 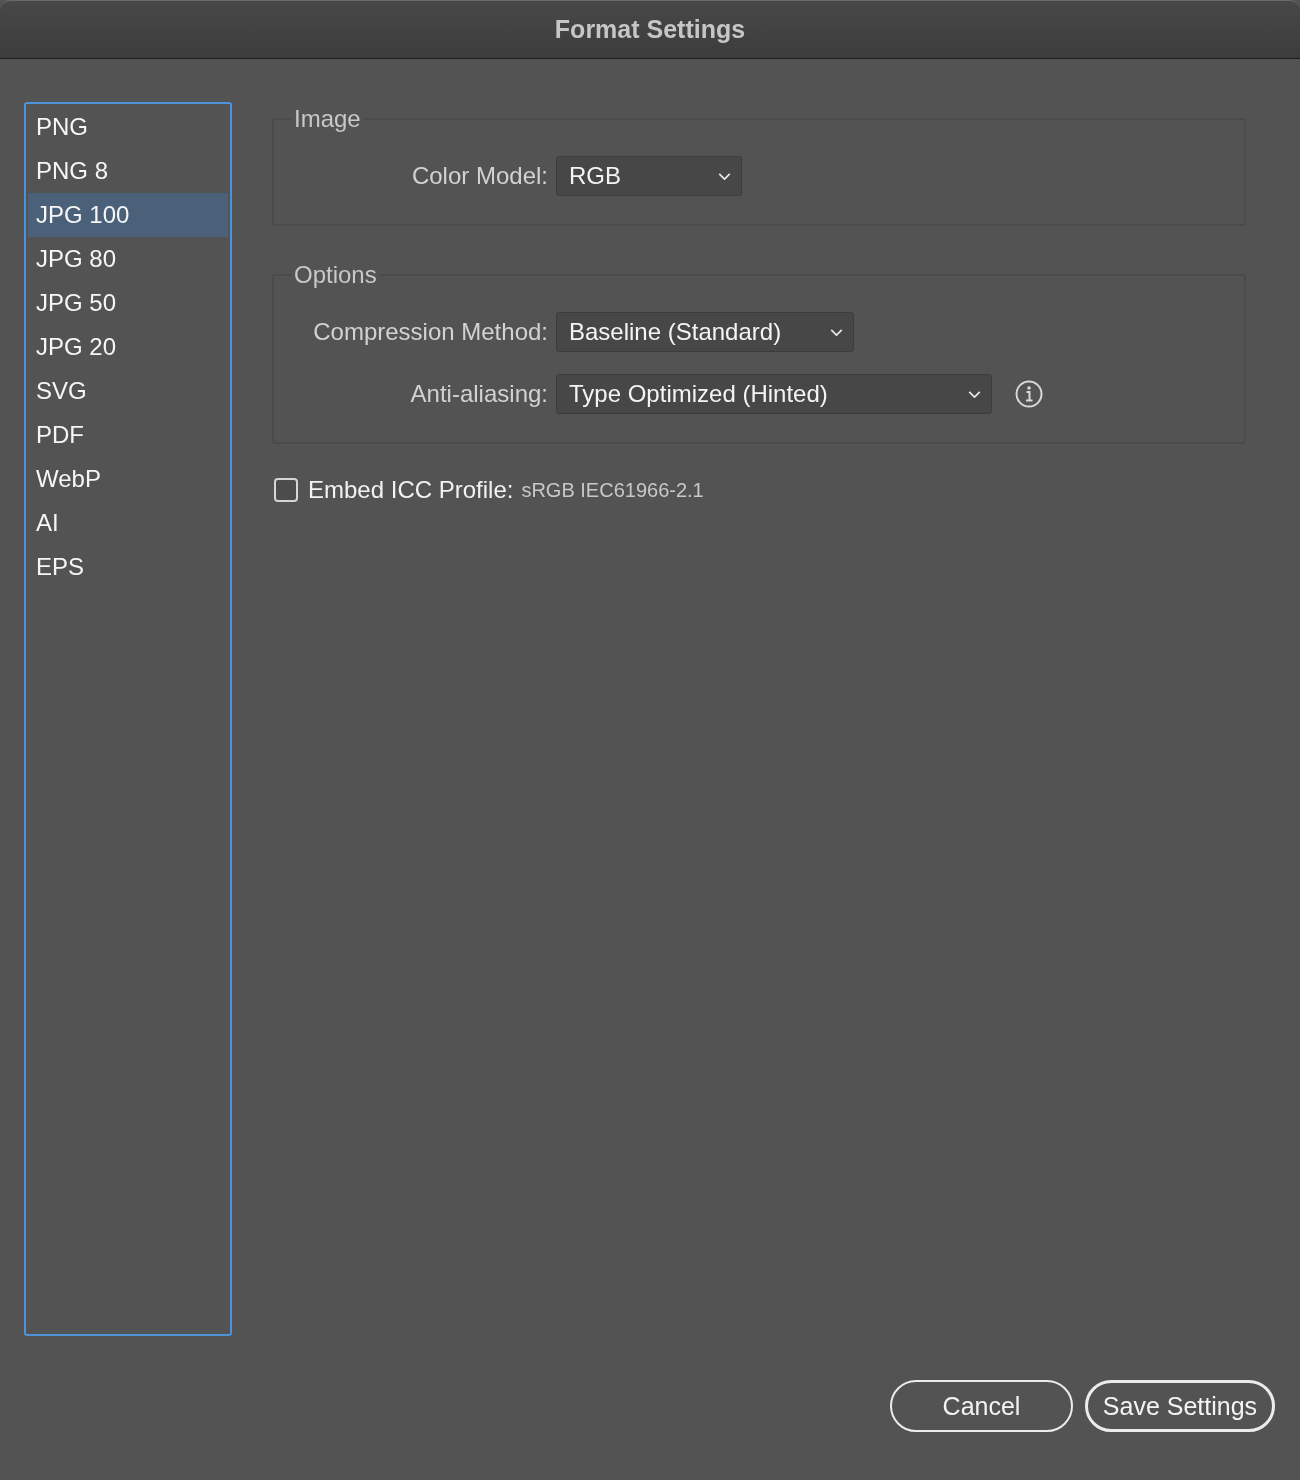 What do you see at coordinates (128, 435) in the screenshot?
I see `format-list-item: PDF` at bounding box center [128, 435].